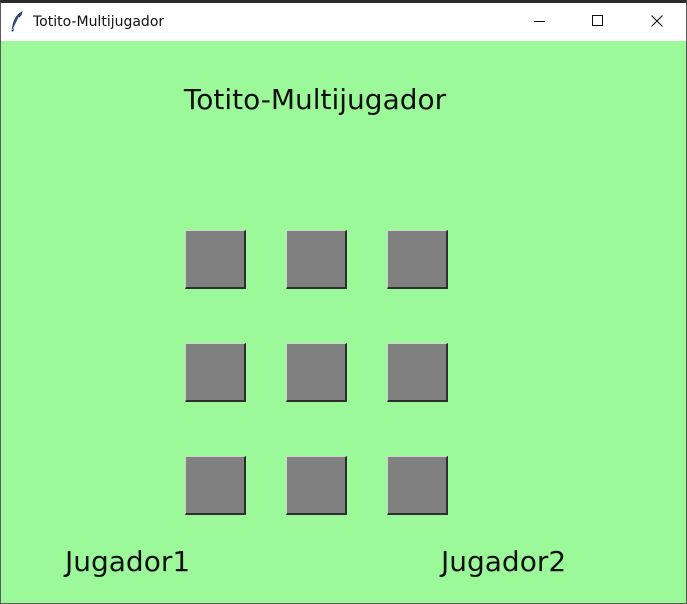 The image size is (687, 604). What do you see at coordinates (128, 561) in the screenshot?
I see `player1-label: Jugador1` at bounding box center [128, 561].